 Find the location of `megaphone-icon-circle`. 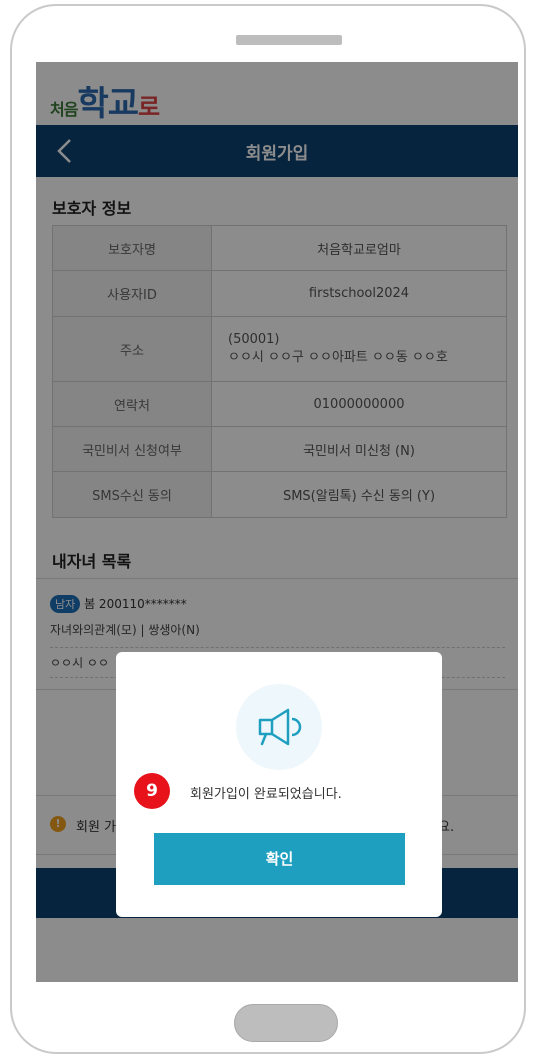

megaphone-icon-circle is located at coordinates (279, 727).